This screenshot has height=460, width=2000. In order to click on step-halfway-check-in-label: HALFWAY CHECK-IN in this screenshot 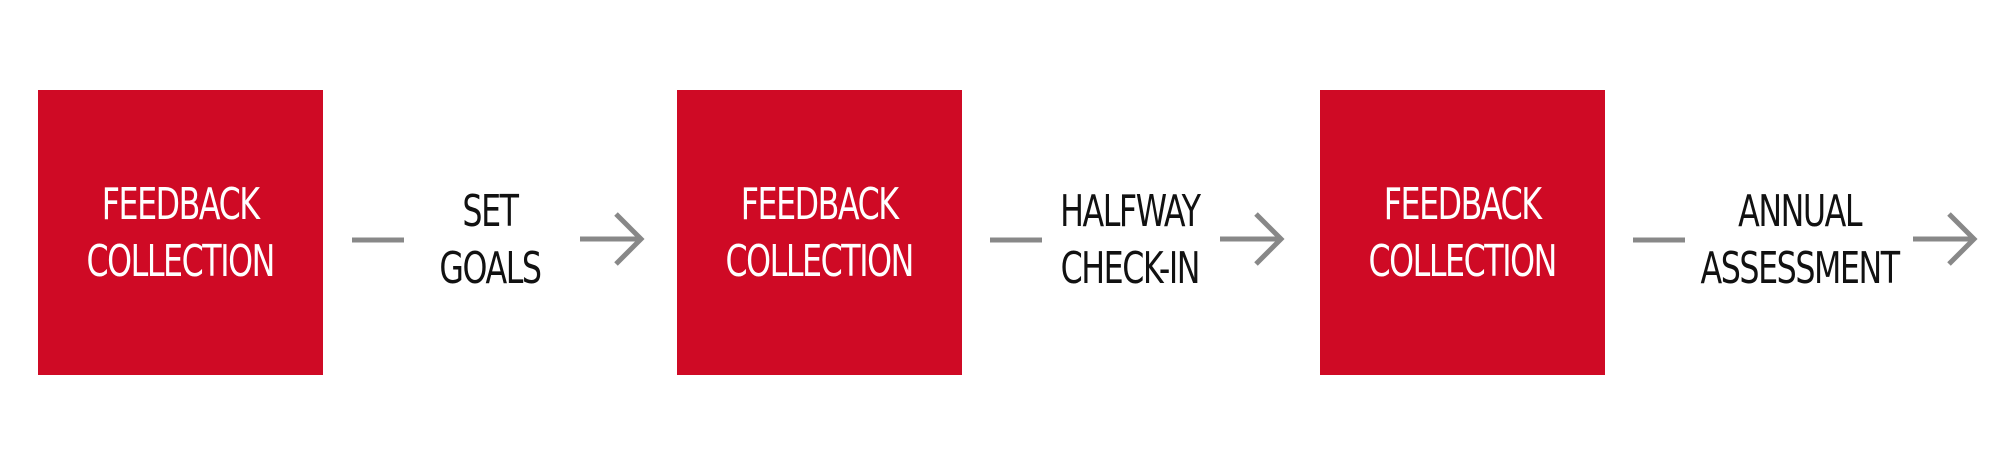, I will do `click(1130, 240)`.